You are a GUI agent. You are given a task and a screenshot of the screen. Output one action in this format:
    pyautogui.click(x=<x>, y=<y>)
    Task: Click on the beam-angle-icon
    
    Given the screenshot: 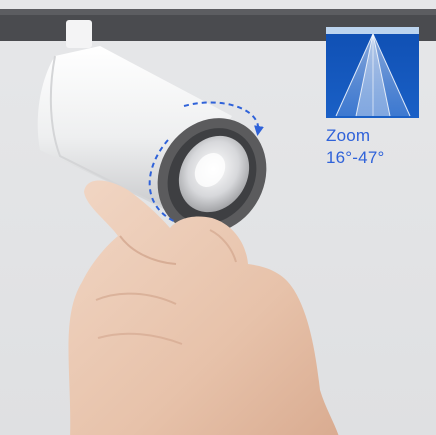 What is the action you would take?
    pyautogui.click(x=372, y=72)
    